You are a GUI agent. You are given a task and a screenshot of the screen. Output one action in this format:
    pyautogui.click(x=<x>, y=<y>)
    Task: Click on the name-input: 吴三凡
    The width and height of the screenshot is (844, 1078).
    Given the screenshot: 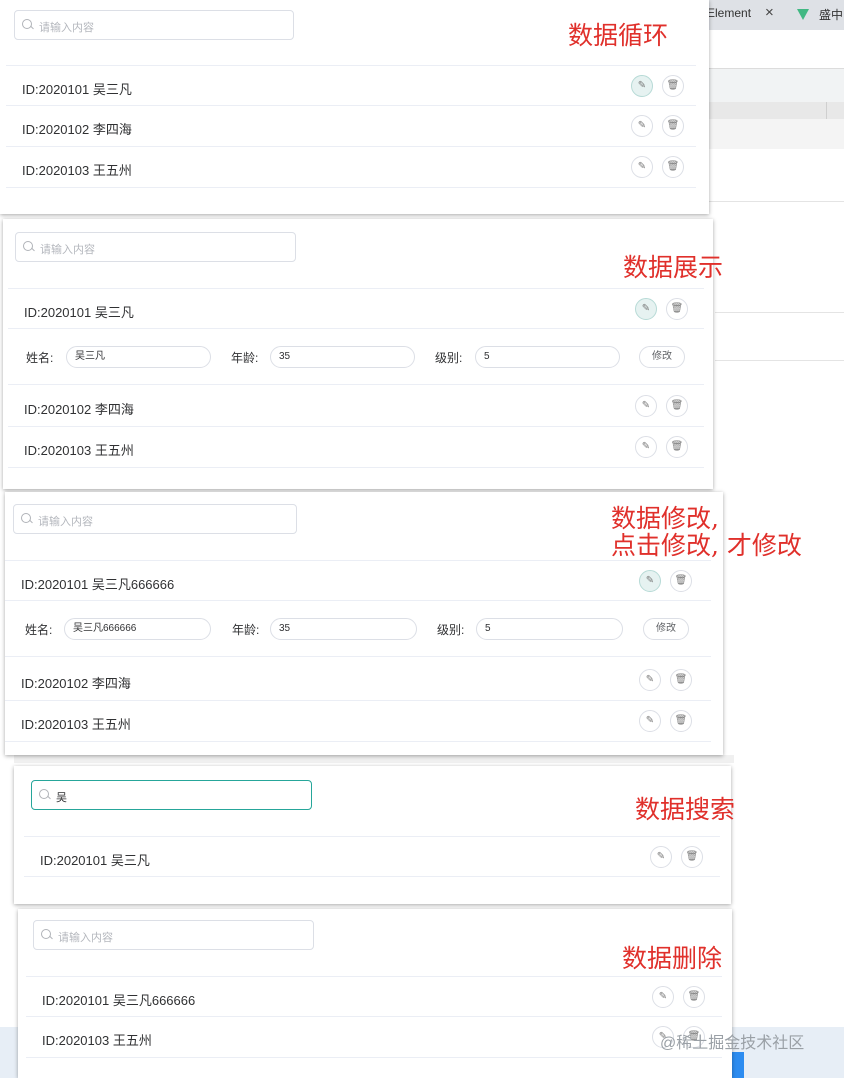 What is the action you would take?
    pyautogui.click(x=138, y=357)
    